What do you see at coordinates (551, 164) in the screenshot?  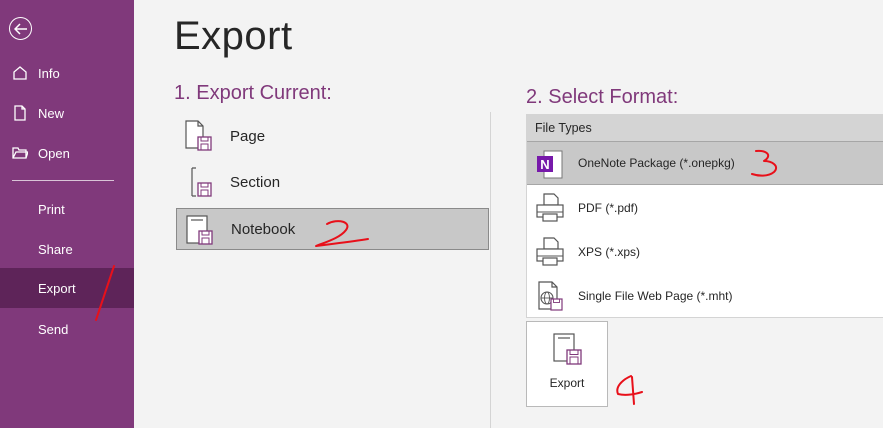 I see `onenote-icon: N` at bounding box center [551, 164].